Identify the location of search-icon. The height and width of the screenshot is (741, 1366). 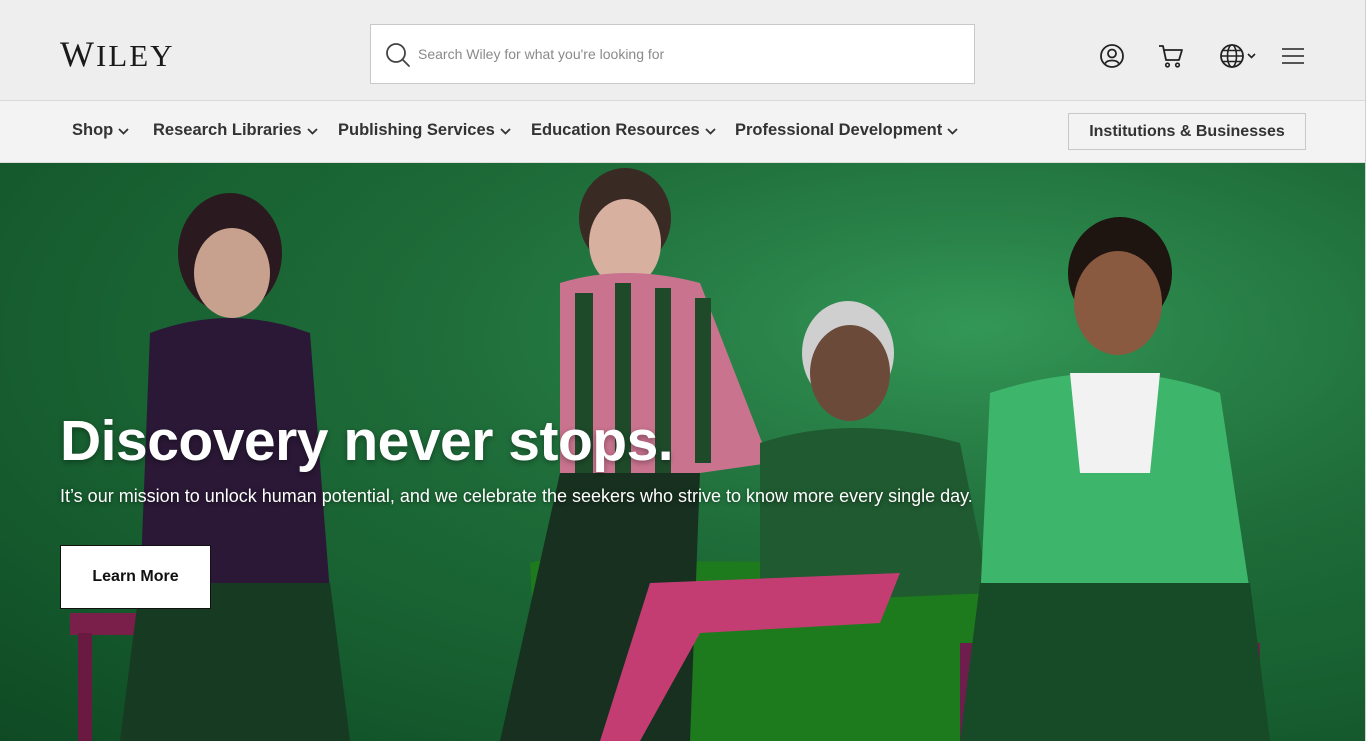
(398, 55).